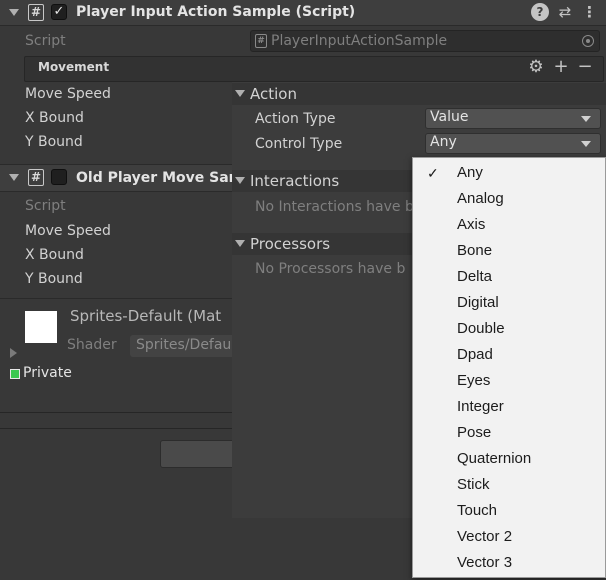 The height and width of the screenshot is (580, 606). Describe the element at coordinates (470, 172) in the screenshot. I see `menu-item-label: Any` at that location.